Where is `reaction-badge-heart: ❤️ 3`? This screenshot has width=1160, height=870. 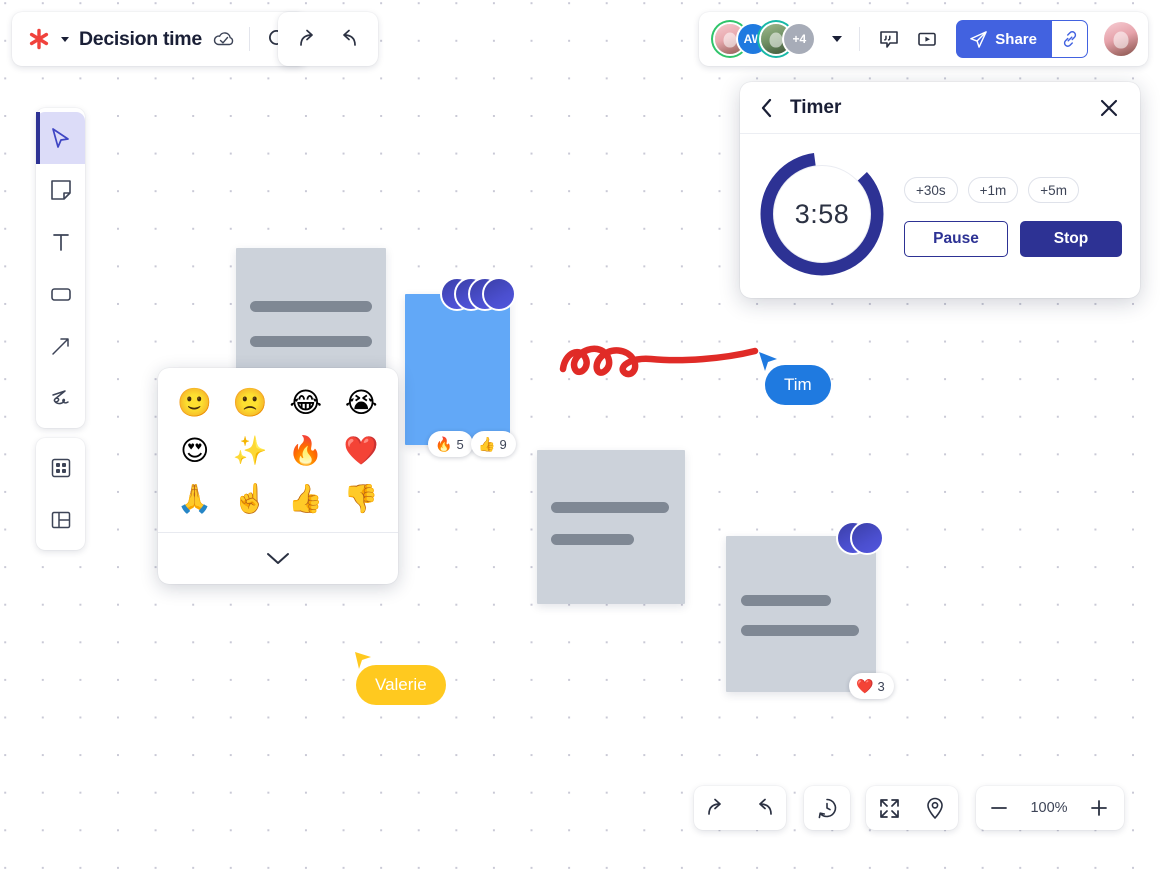
reaction-badge-heart: ❤️ 3 is located at coordinates (871, 686).